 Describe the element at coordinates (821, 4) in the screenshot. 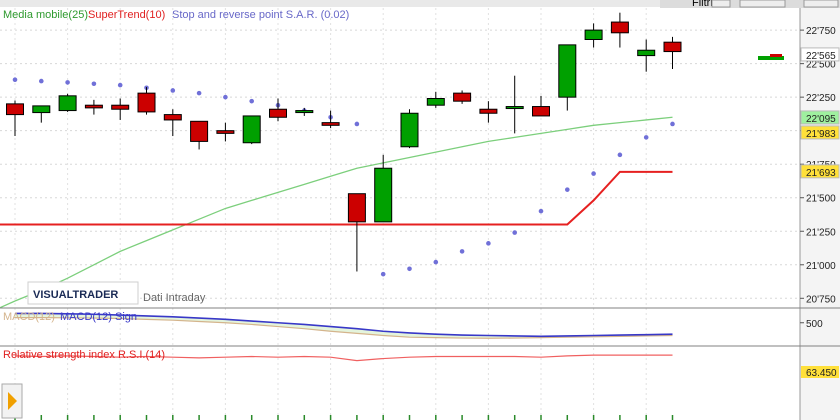

I see `toolbar-button` at that location.